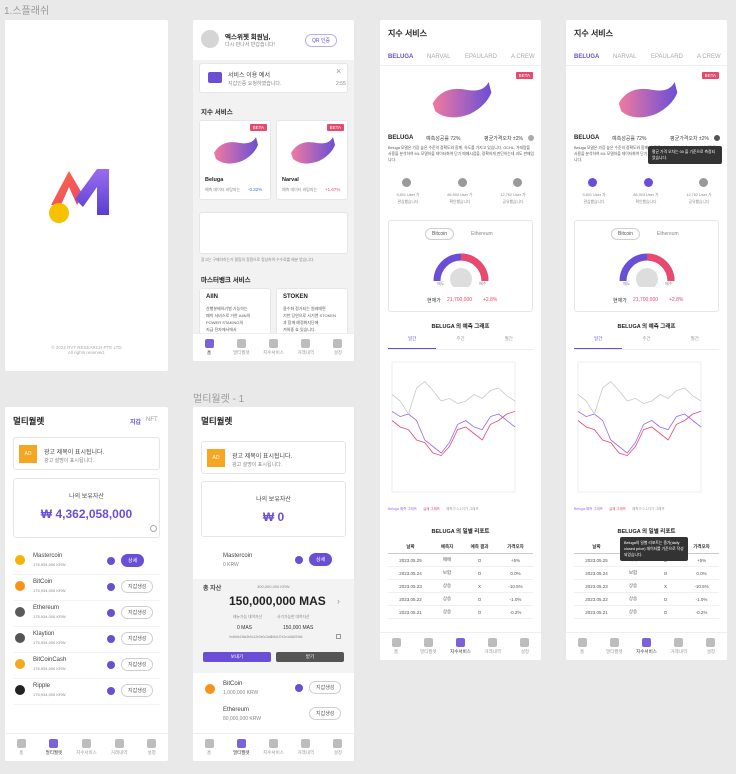  Describe the element at coordinates (310, 657) in the screenshot. I see `receive-button: 받기` at that location.